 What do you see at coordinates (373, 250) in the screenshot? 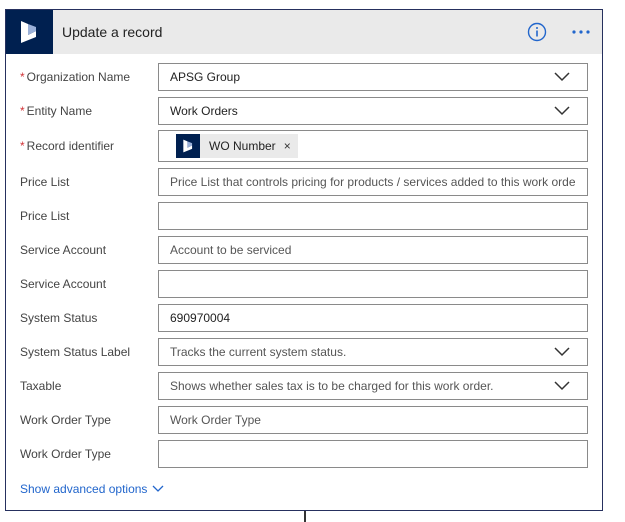
I see `service-account-input: Account to be serviced` at bounding box center [373, 250].